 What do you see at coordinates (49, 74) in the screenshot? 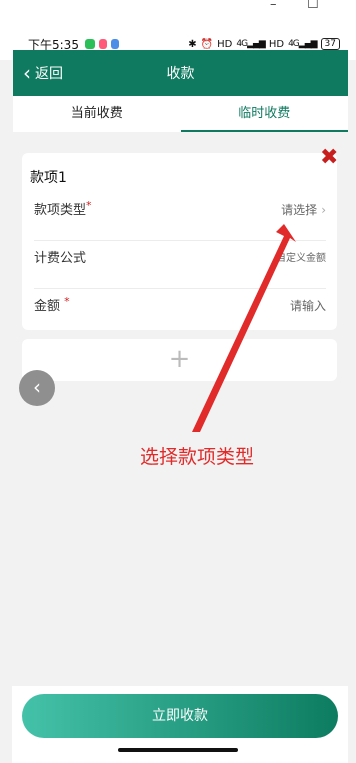
I see `back-label: 返回` at bounding box center [49, 74].